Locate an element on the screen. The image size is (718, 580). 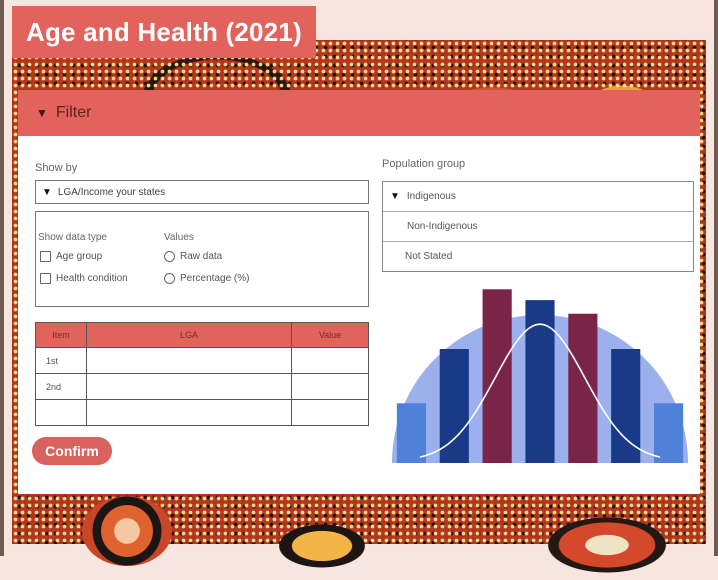
table-row: 2nd is located at coordinates (202, 386).